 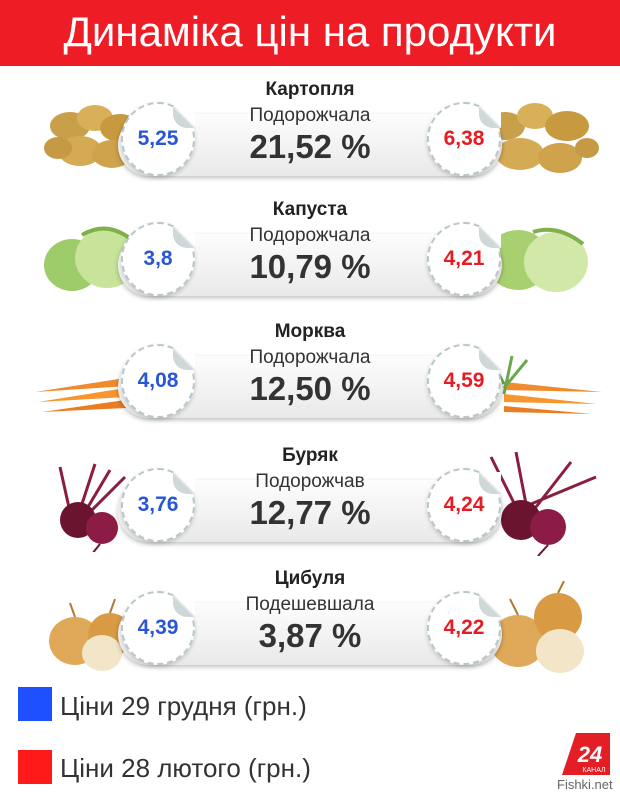 I want to click on logo-number: 24, so click(x=589, y=754).